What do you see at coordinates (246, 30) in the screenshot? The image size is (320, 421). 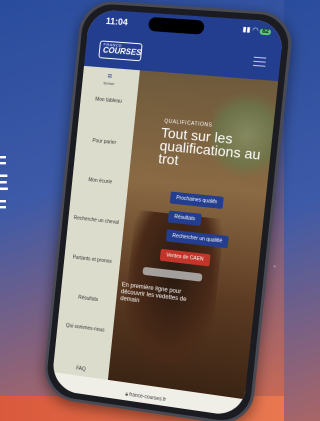 I see `signal-icon: ▮▮` at bounding box center [246, 30].